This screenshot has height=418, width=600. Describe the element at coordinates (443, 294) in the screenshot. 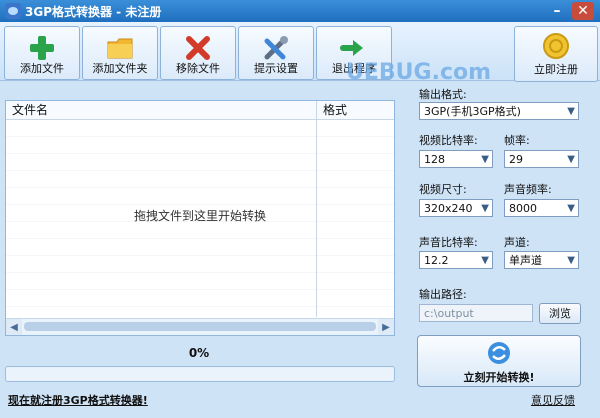

I see `output-path-label: 输出路径:` at that location.